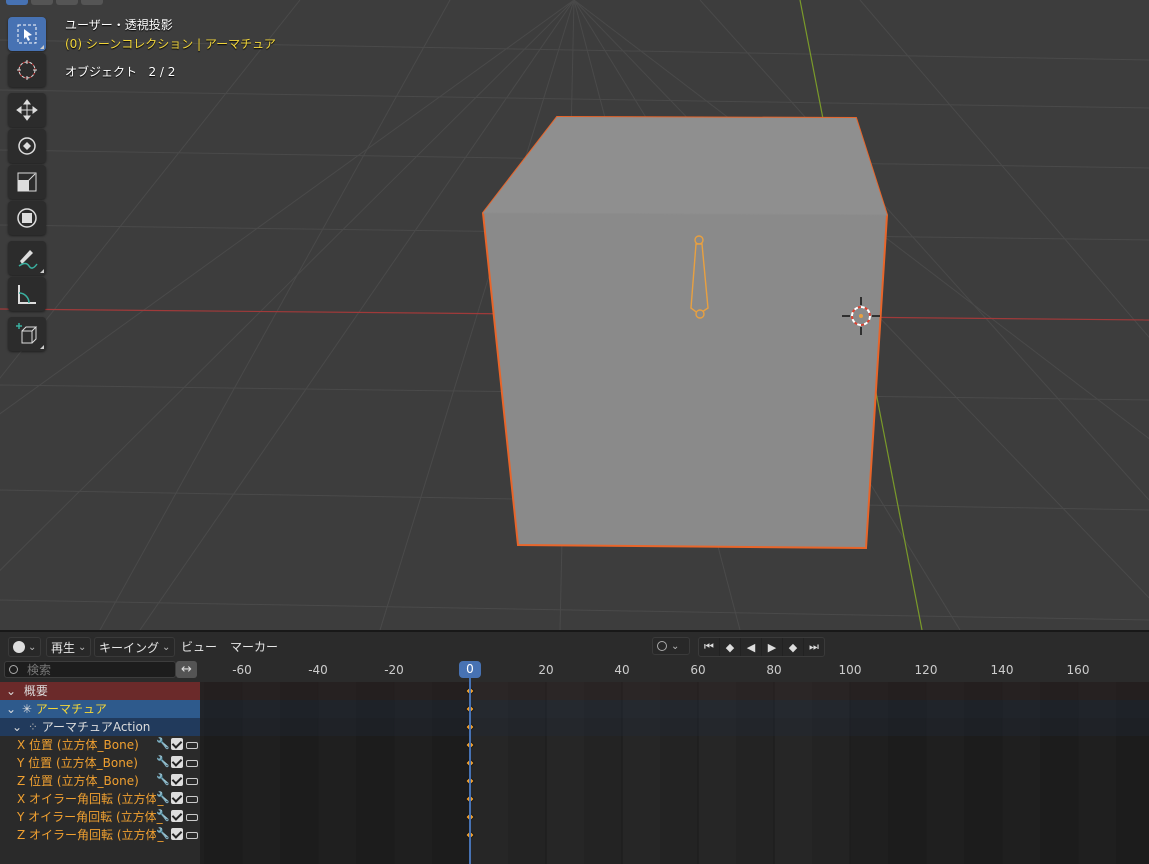  I want to click on channel-fcurve-label: Z オイラー角回転 (立方体_, so click(90, 835).